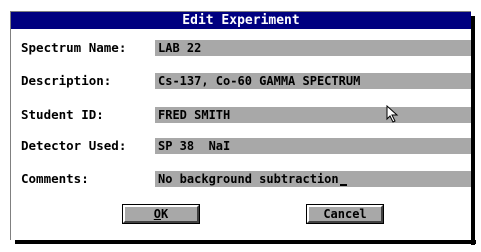 This screenshot has height=252, width=481. I want to click on detector-used-field: SP 38 NaI, so click(313, 146).